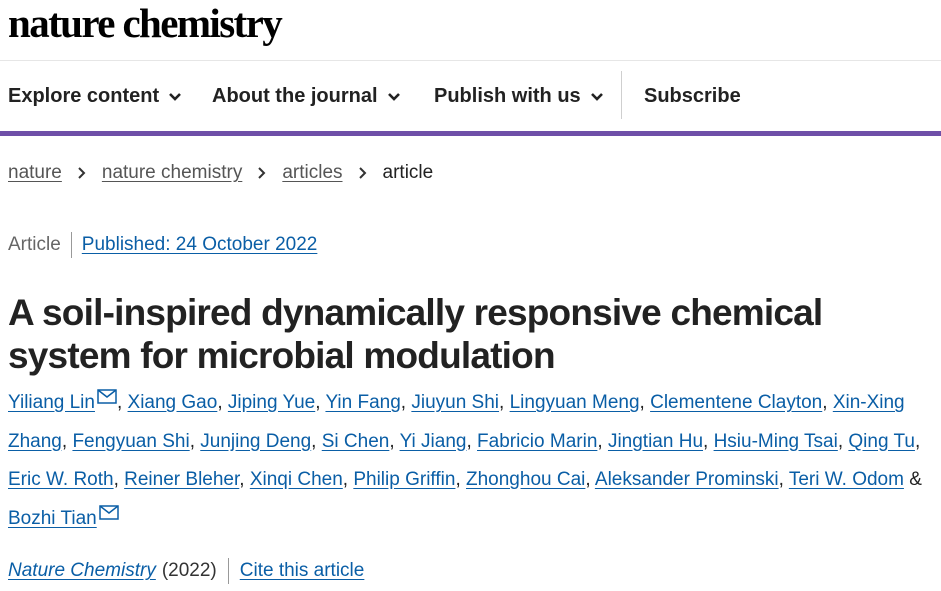  I want to click on breadcrumb: nature nature chemistry articles article, so click(220, 173).